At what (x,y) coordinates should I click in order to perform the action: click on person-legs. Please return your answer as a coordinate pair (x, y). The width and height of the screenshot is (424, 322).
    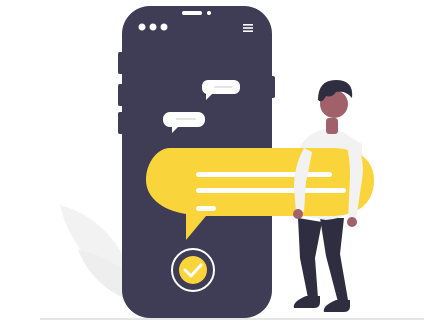
    Looking at the image, I should click on (321, 265).